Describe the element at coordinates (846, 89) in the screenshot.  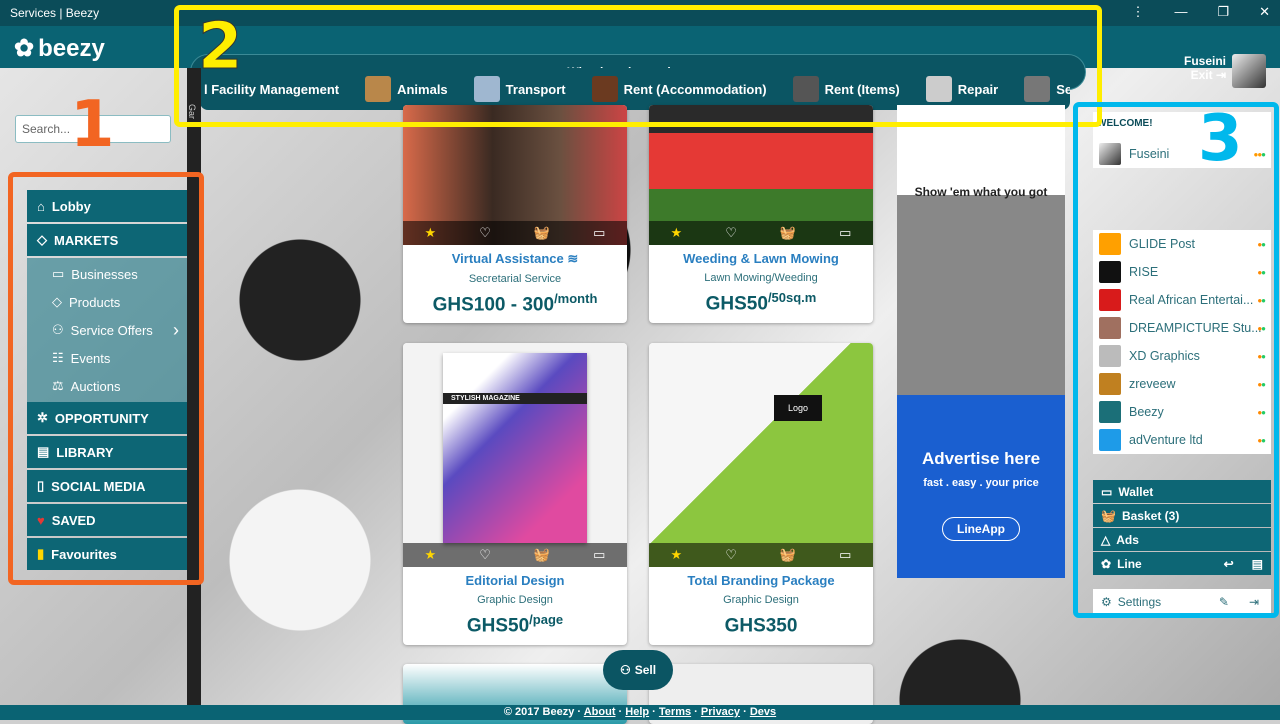
I see `category-rent-items: Rent (Items)` at that location.